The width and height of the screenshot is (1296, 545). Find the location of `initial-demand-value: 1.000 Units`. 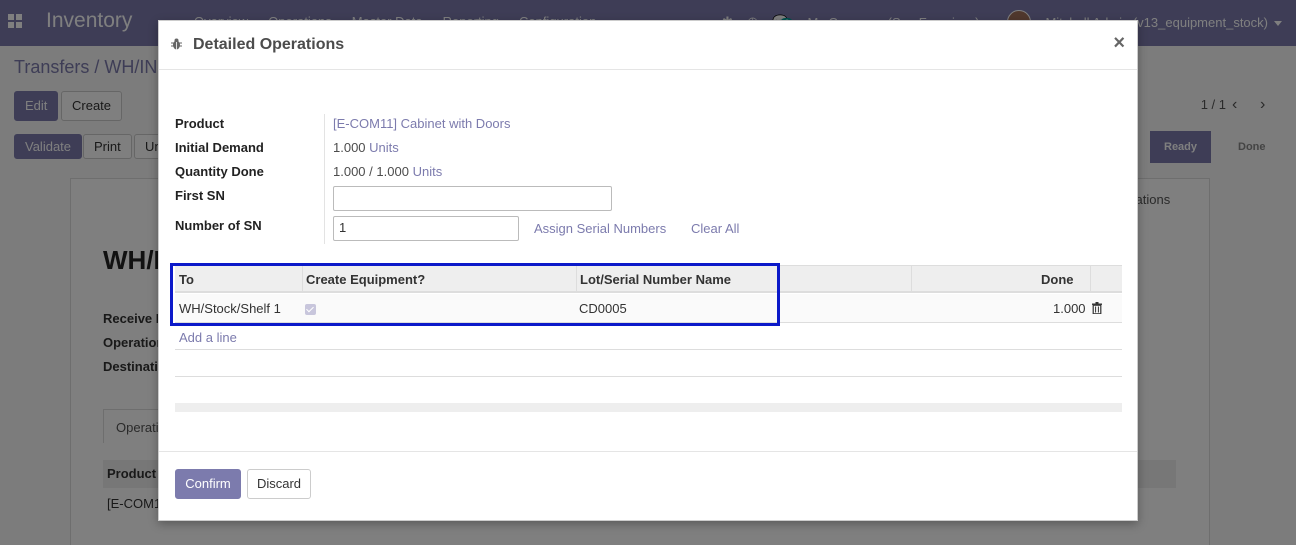

initial-demand-value: 1.000 Units is located at coordinates (366, 147).